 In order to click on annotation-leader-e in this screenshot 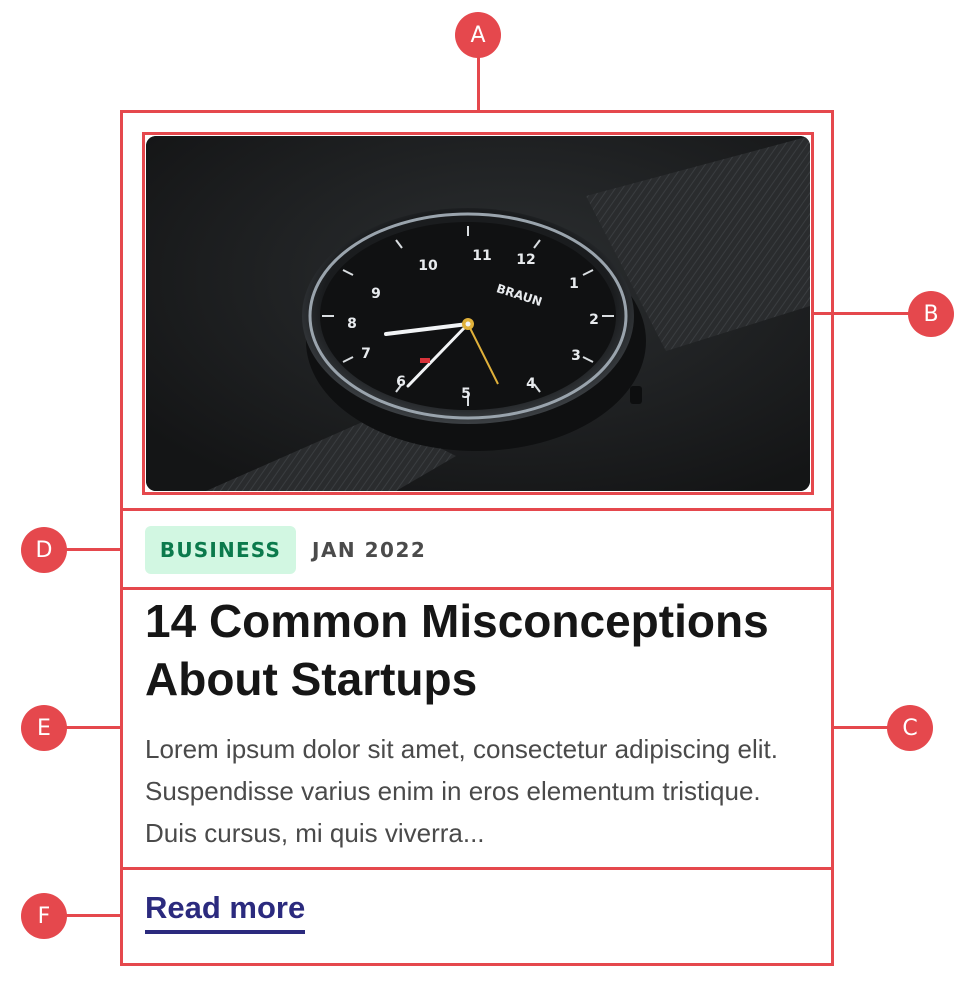, I will do `click(93, 727)`.